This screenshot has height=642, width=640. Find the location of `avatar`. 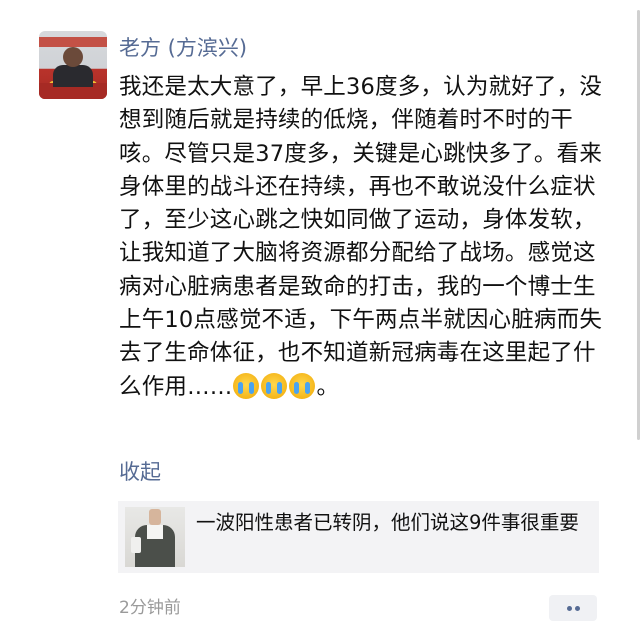

avatar is located at coordinates (73, 65).